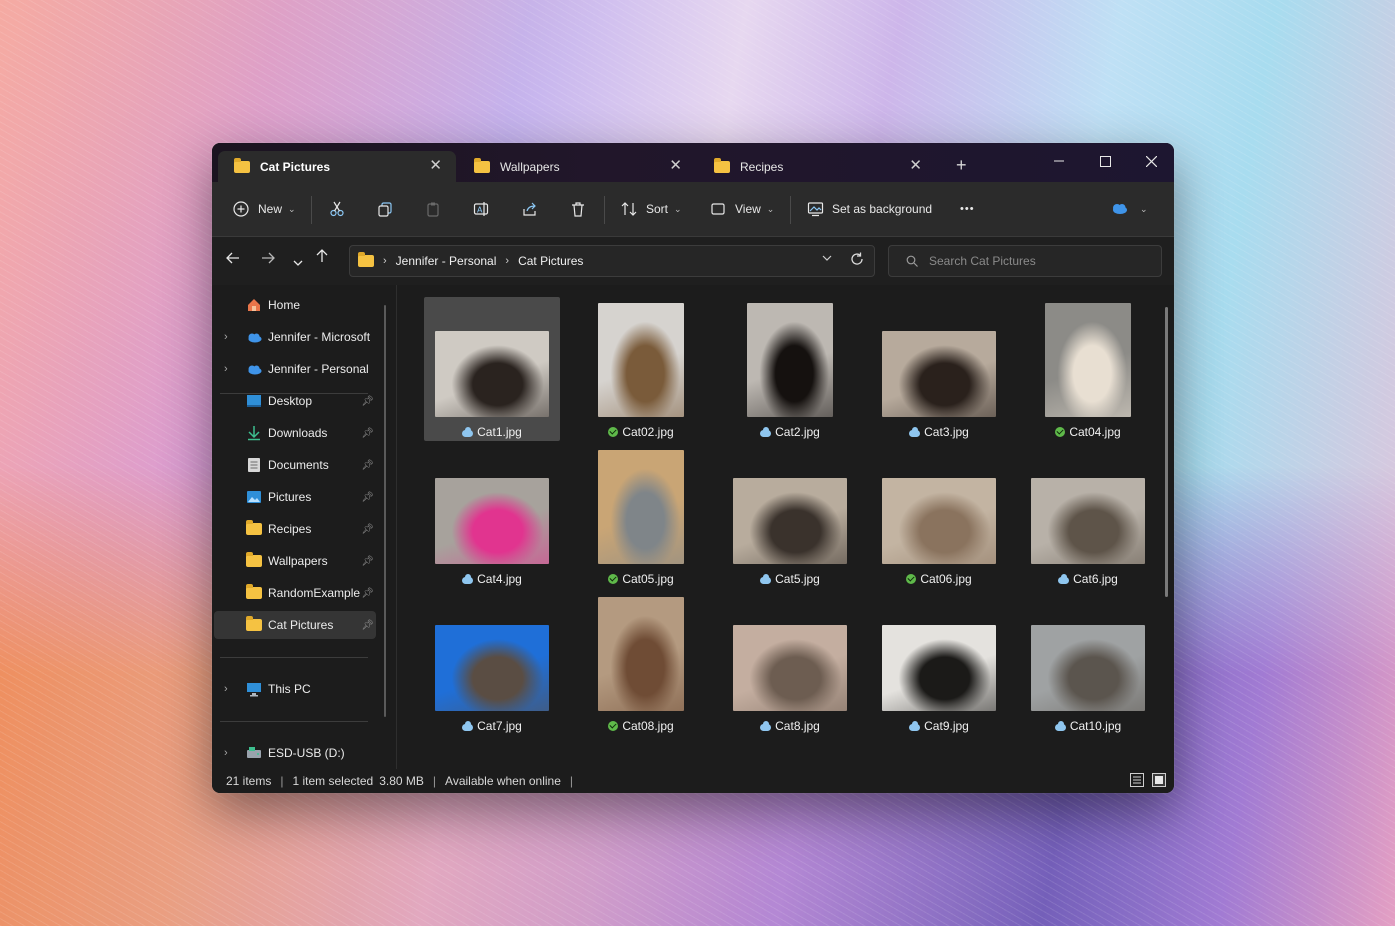 This screenshot has width=1395, height=926. Describe the element at coordinates (306, 753) in the screenshot. I see `sidebar-item-label: ESD-USB (D:)` at that location.